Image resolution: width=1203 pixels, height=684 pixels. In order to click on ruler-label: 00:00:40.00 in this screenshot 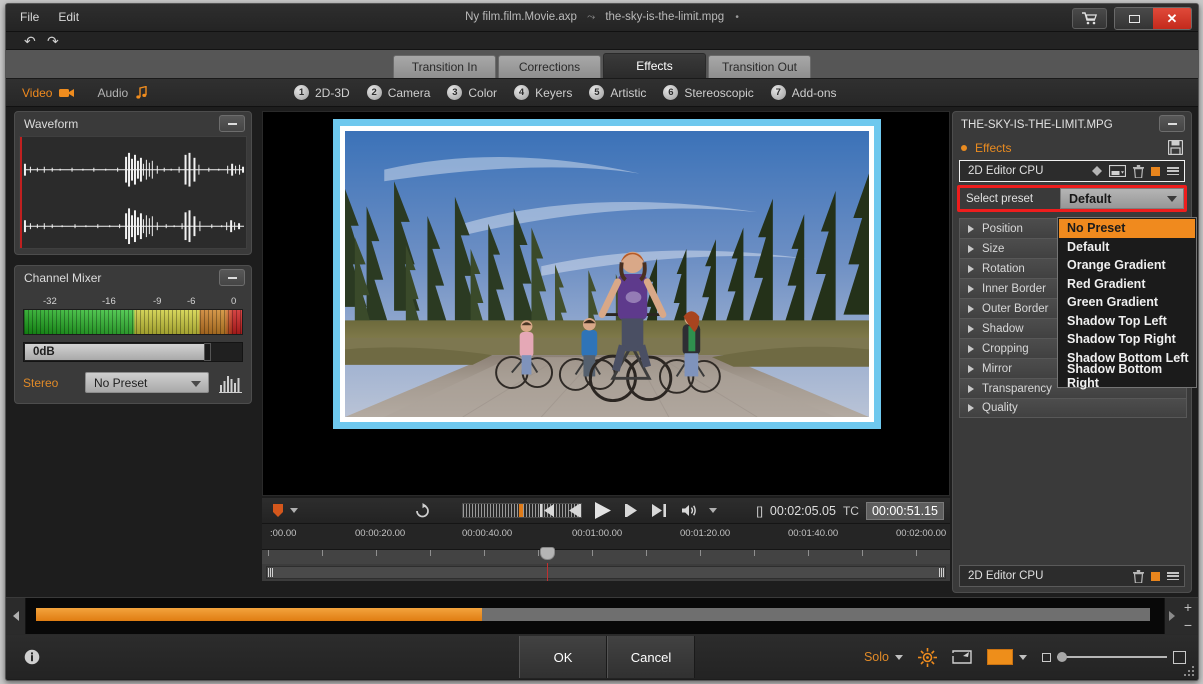, I will do `click(487, 533)`.